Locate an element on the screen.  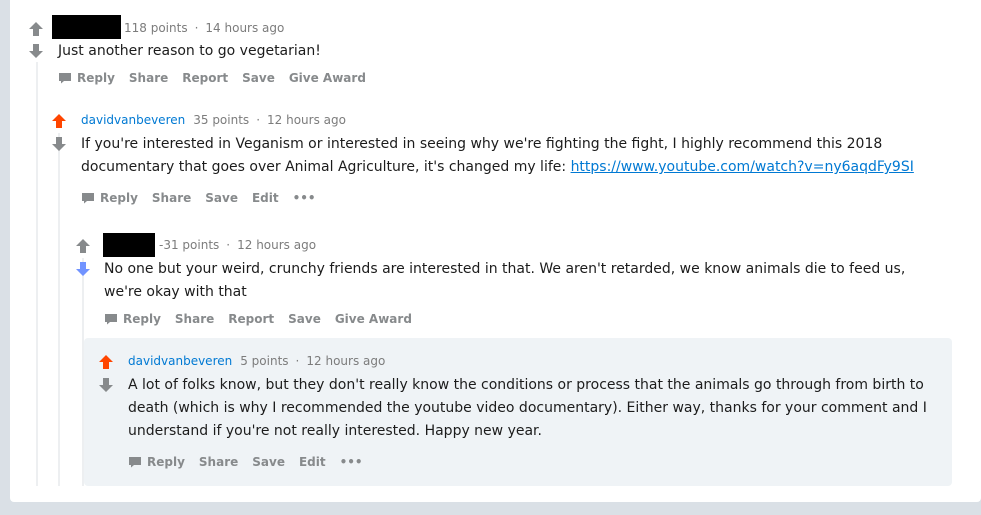
comment-meta: davidvanbeveren 5 points · 12 hours ago is located at coordinates (257, 361).